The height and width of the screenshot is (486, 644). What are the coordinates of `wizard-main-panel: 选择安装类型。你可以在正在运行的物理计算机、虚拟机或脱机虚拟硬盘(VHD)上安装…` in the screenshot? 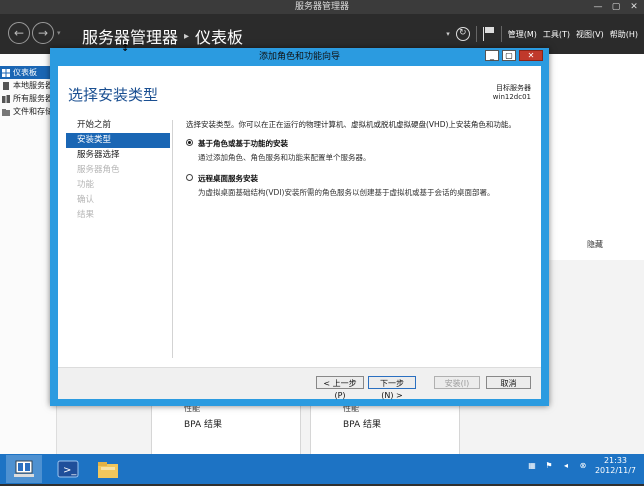 It's located at (361, 163).